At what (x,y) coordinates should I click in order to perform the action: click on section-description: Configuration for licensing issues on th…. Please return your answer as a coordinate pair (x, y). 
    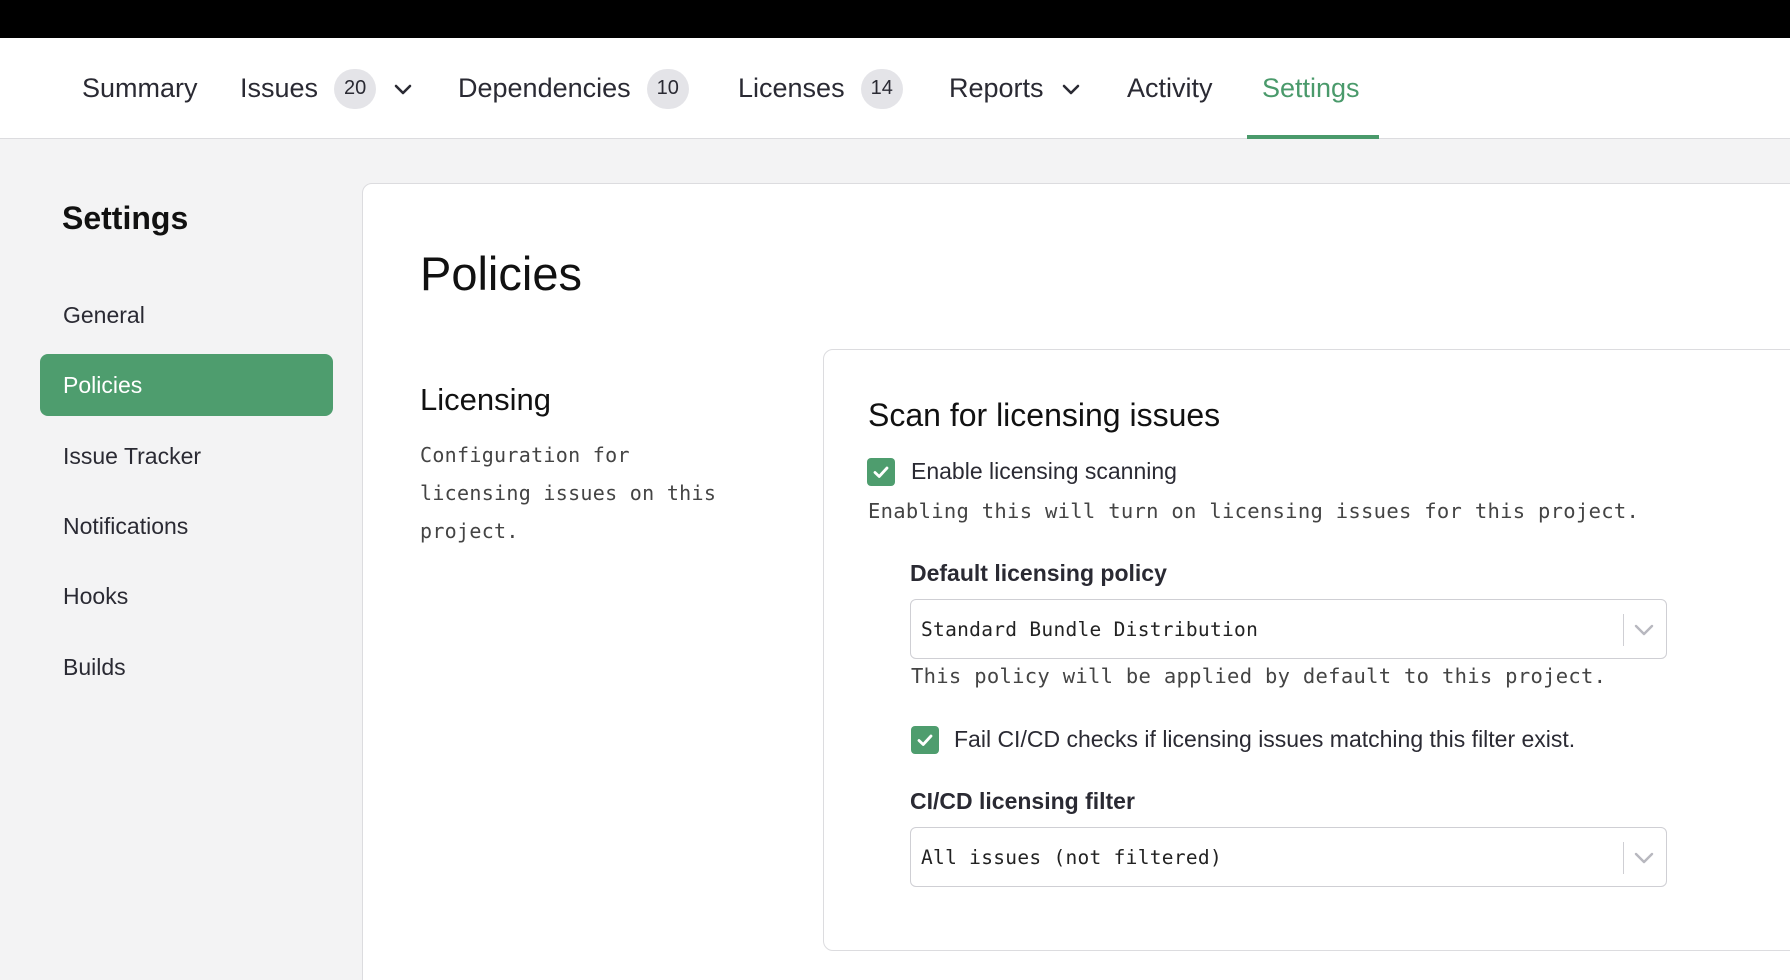
    Looking at the image, I should click on (568, 493).